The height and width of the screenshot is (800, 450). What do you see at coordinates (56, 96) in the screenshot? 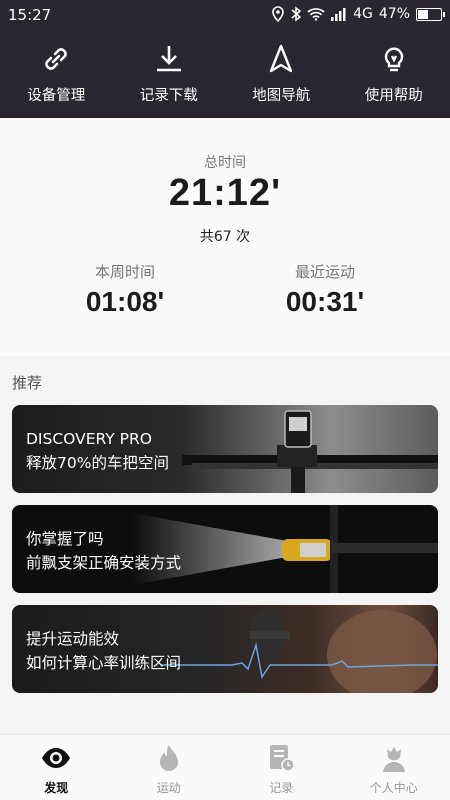
I see `nav-label: 设备管理` at bounding box center [56, 96].